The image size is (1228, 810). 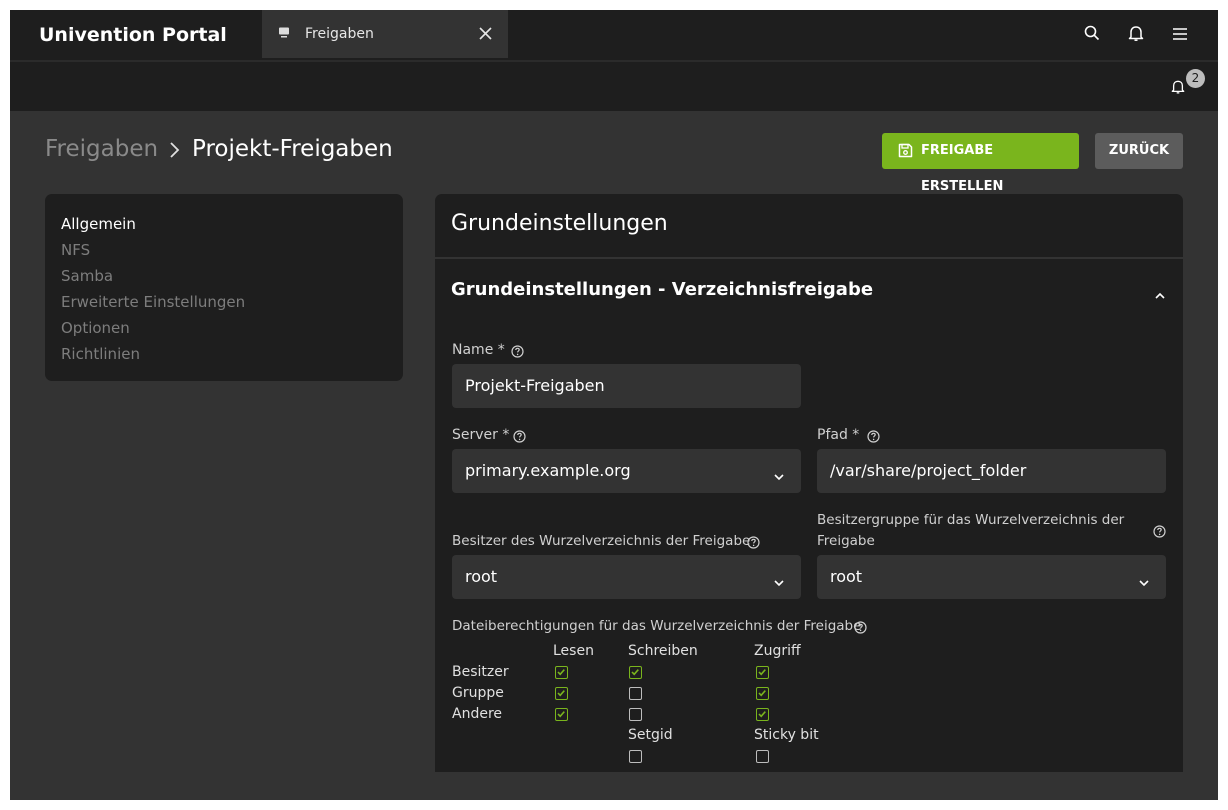 What do you see at coordinates (478, 350) in the screenshot?
I see `name-label: Name *` at bounding box center [478, 350].